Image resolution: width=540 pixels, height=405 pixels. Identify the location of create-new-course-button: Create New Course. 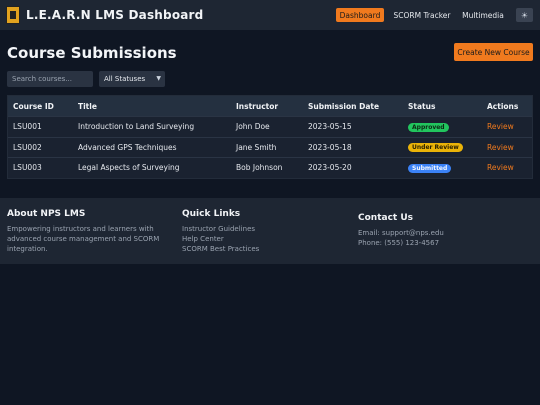
(493, 52).